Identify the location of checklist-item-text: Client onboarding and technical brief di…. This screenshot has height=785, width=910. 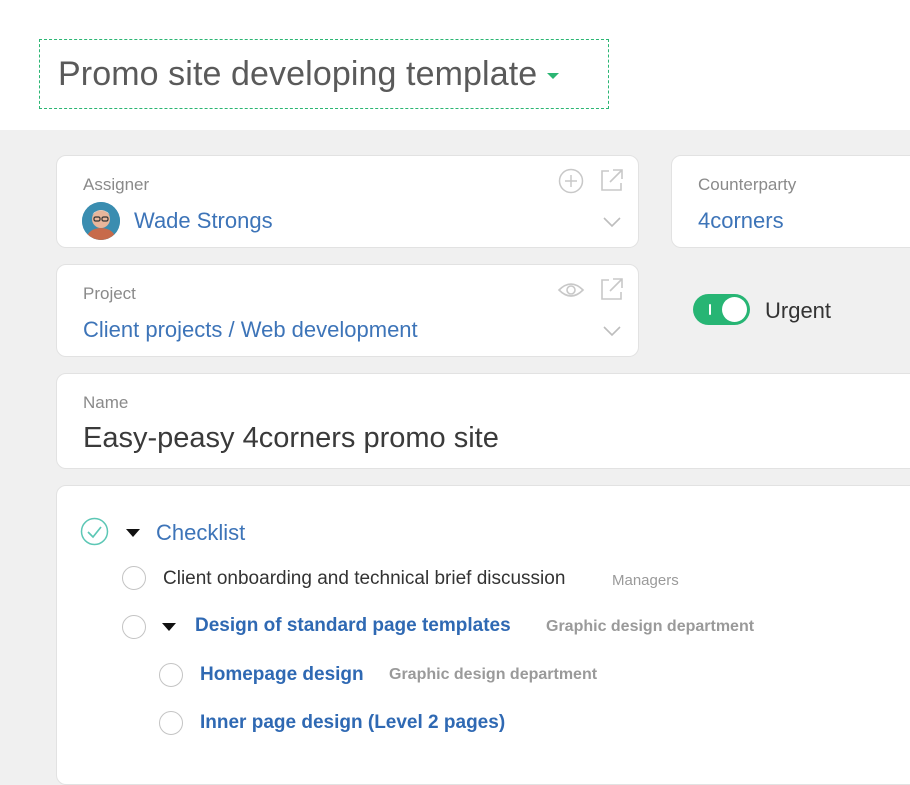
(364, 579).